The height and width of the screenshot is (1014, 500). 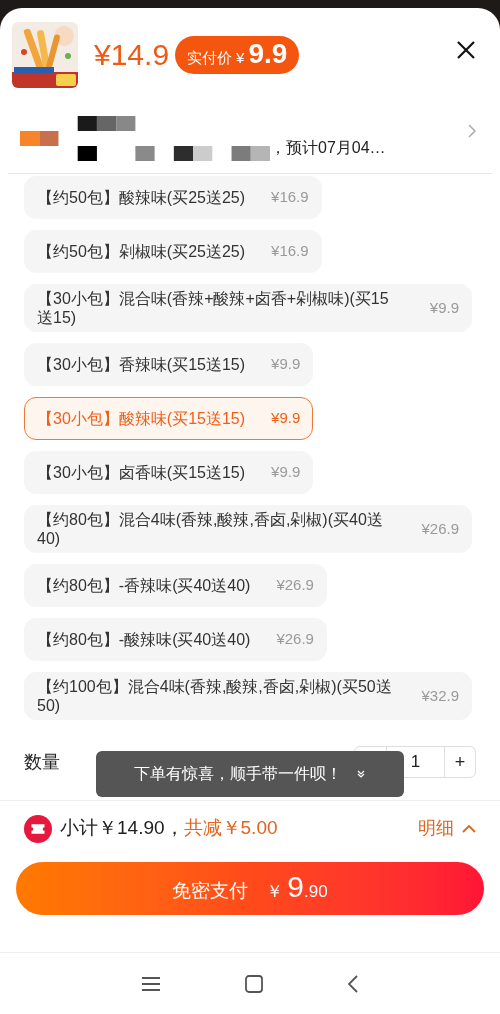 I want to click on final-price-badge: 实付价 ¥9.9, so click(x=237, y=55).